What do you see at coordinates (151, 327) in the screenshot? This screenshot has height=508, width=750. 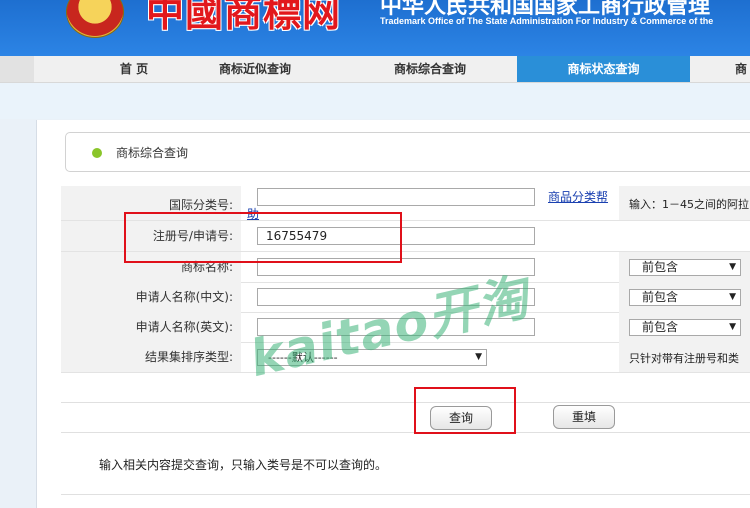 I see `applicant-en-label: 申请人名称(英文):` at bounding box center [151, 327].